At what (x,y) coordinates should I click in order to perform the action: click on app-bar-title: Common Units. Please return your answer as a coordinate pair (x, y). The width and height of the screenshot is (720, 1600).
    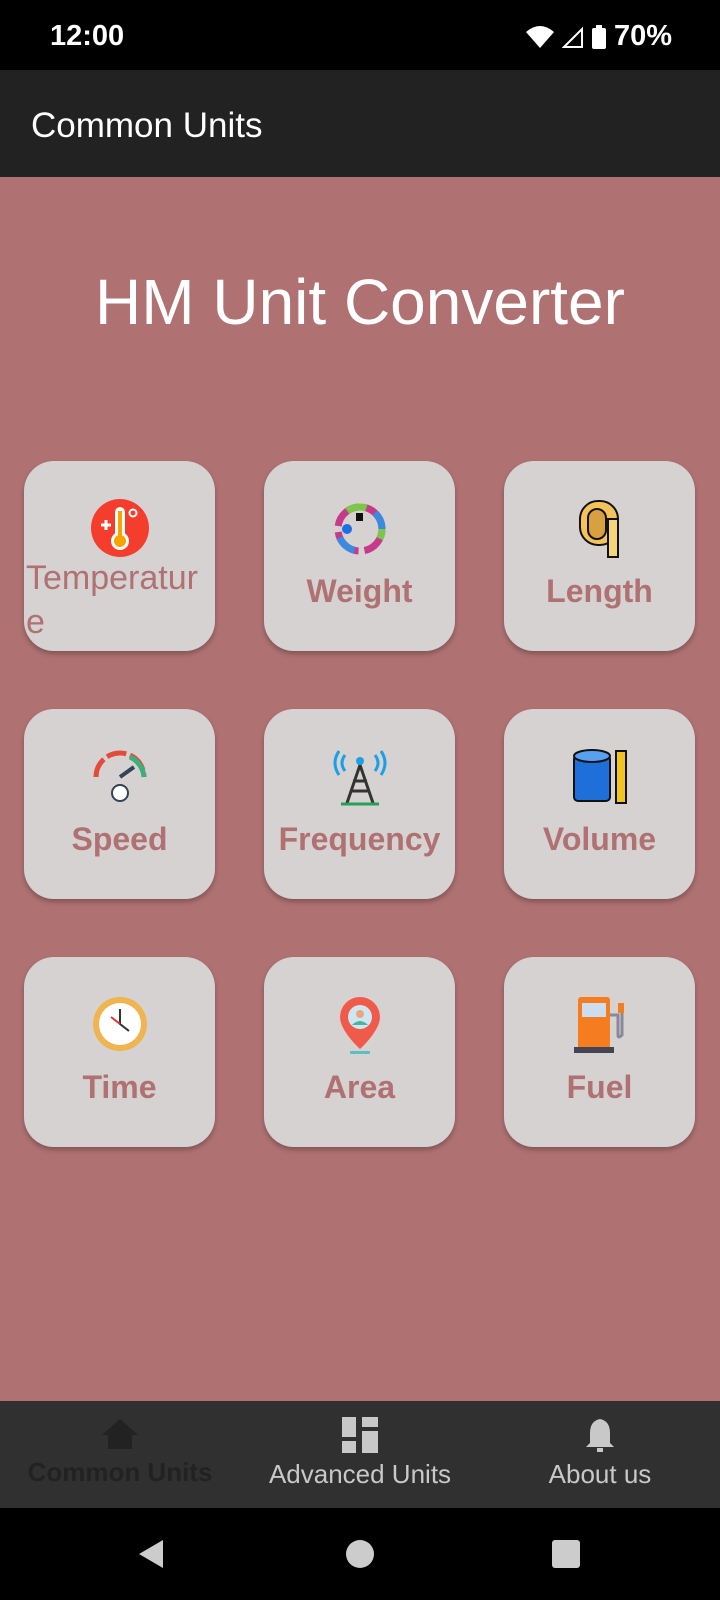
    Looking at the image, I should click on (147, 125).